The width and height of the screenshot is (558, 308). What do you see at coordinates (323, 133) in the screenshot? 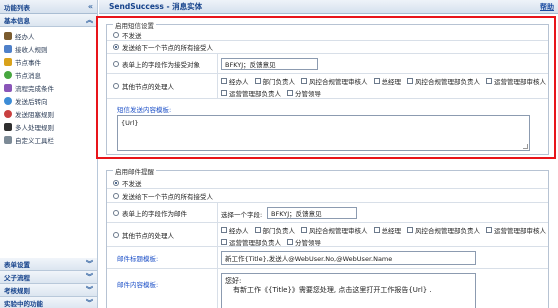
I see `sms-template-textarea: {Url}` at bounding box center [323, 133].